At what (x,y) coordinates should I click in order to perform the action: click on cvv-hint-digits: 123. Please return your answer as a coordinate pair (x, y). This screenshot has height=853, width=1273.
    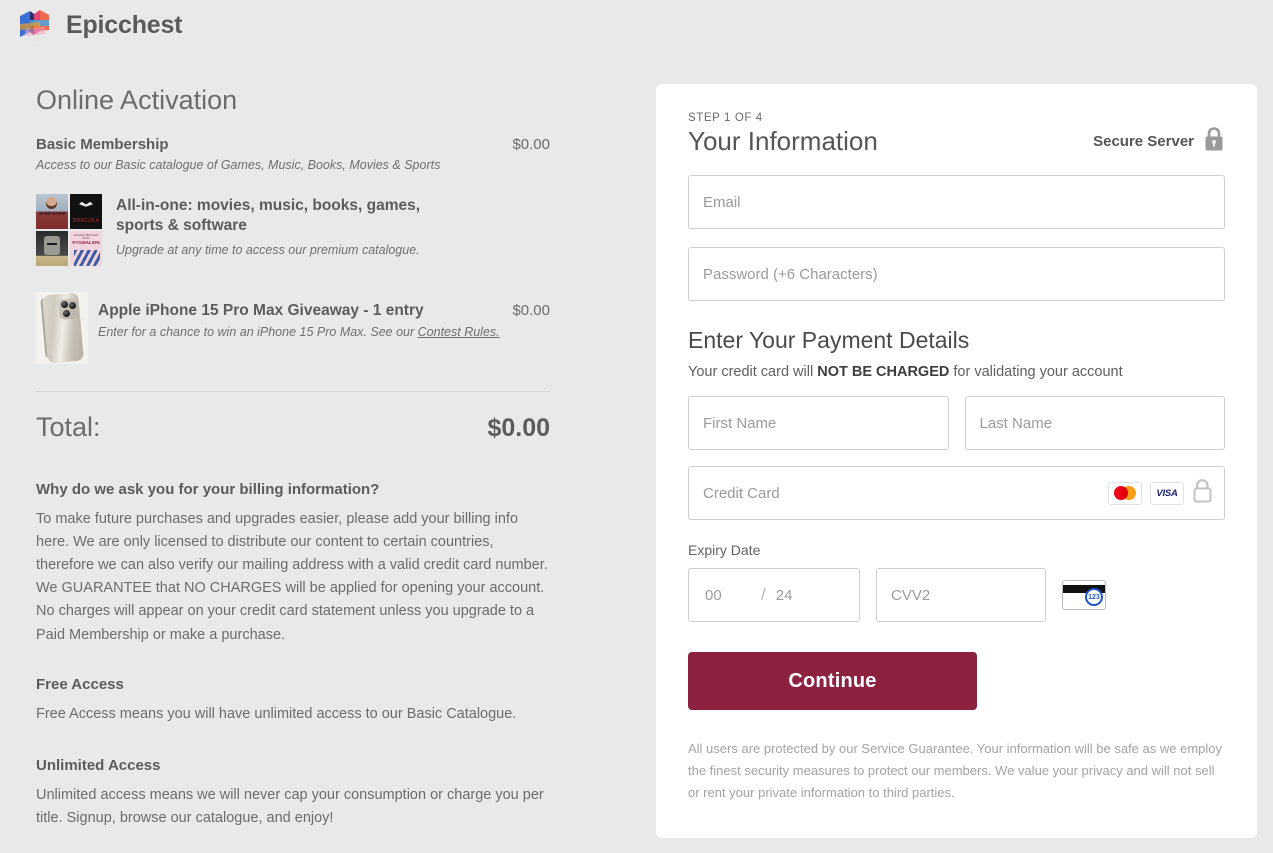
    Looking at the image, I should click on (1094, 597).